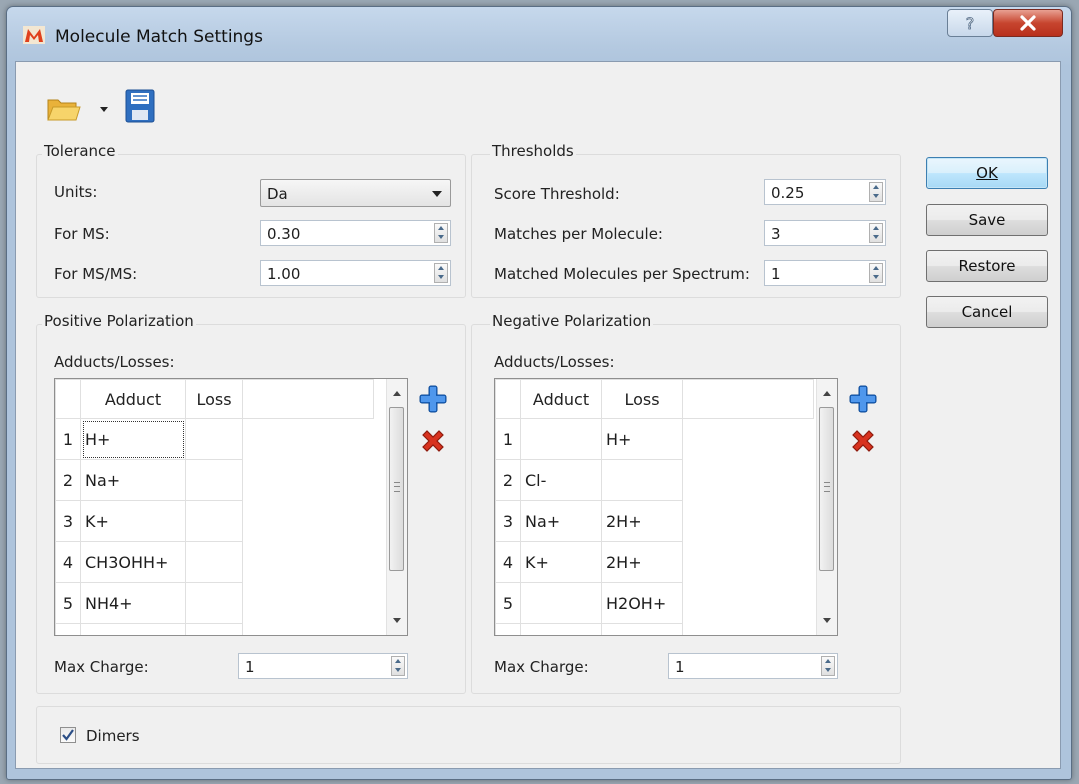  Describe the element at coordinates (508, 521) in the screenshot. I see `row-number: 3` at that location.